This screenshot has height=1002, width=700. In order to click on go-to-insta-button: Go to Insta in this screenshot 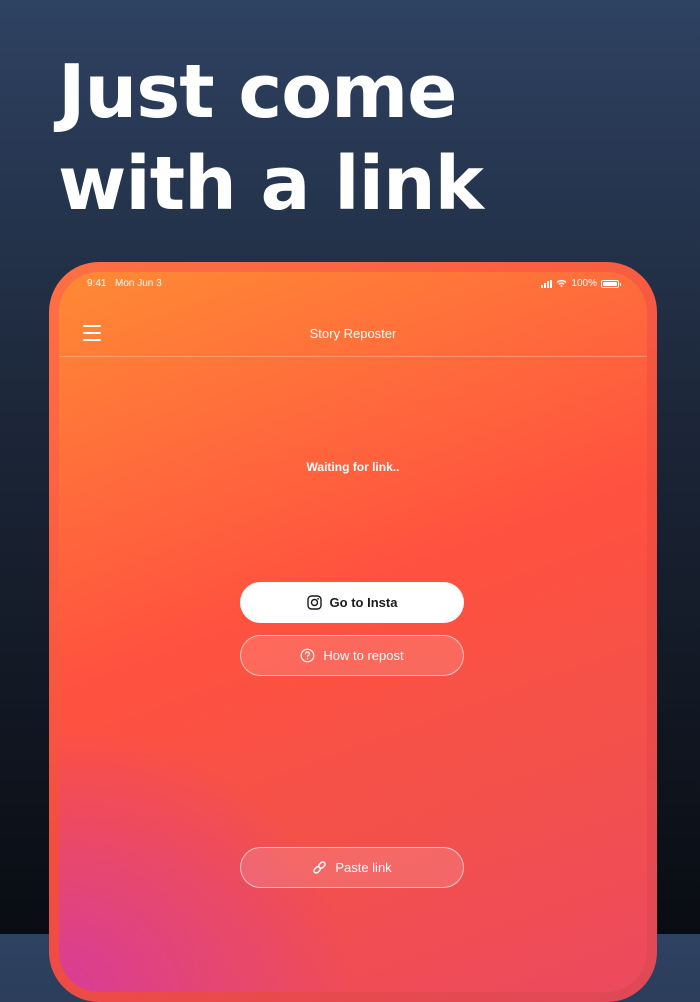, I will do `click(352, 602)`.